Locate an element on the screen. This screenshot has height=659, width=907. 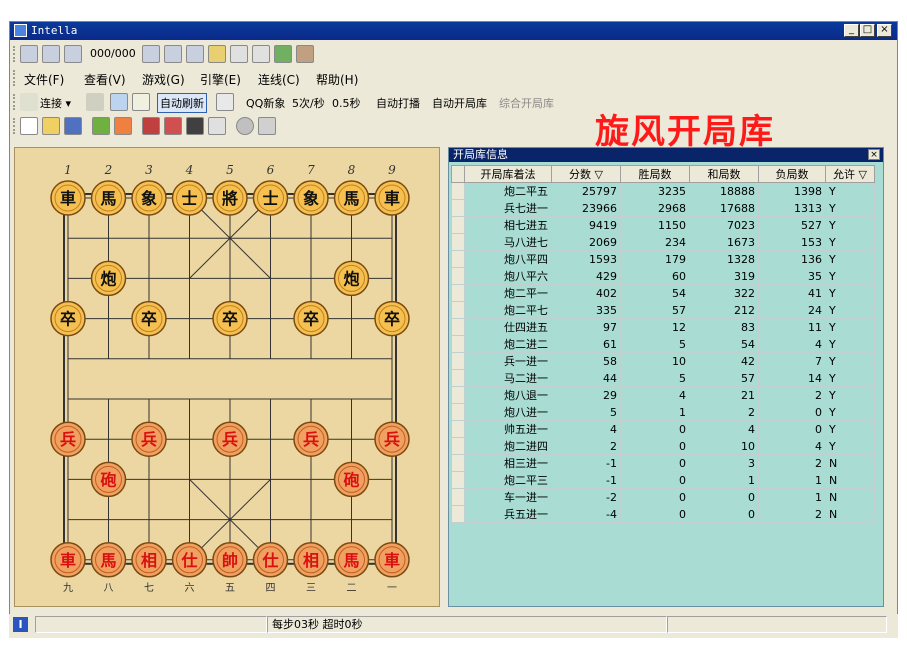
col-draws: 和局数 is located at coordinates (724, 174).